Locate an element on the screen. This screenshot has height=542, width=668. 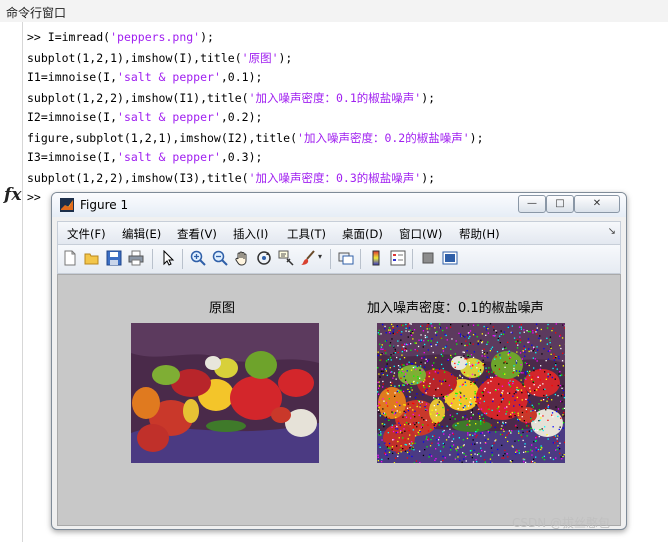
menu-tools: 工具(T) is located at coordinates (306, 234).